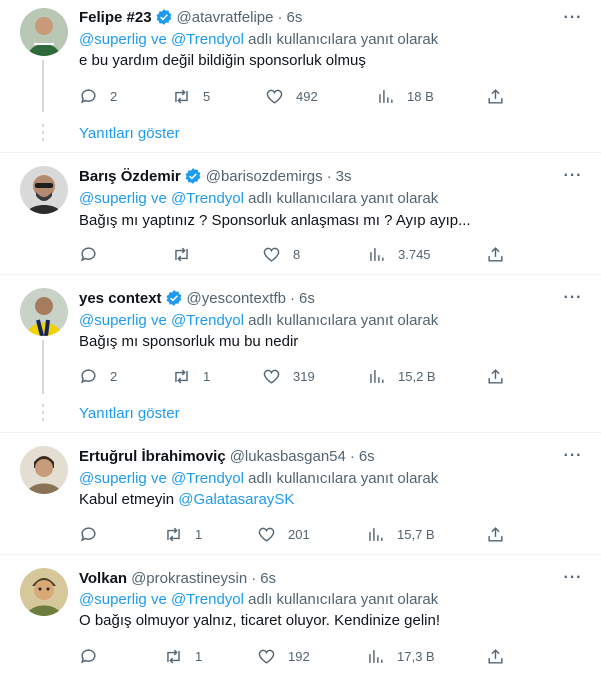  I want to click on views-button: 15,7 B, so click(400, 534).